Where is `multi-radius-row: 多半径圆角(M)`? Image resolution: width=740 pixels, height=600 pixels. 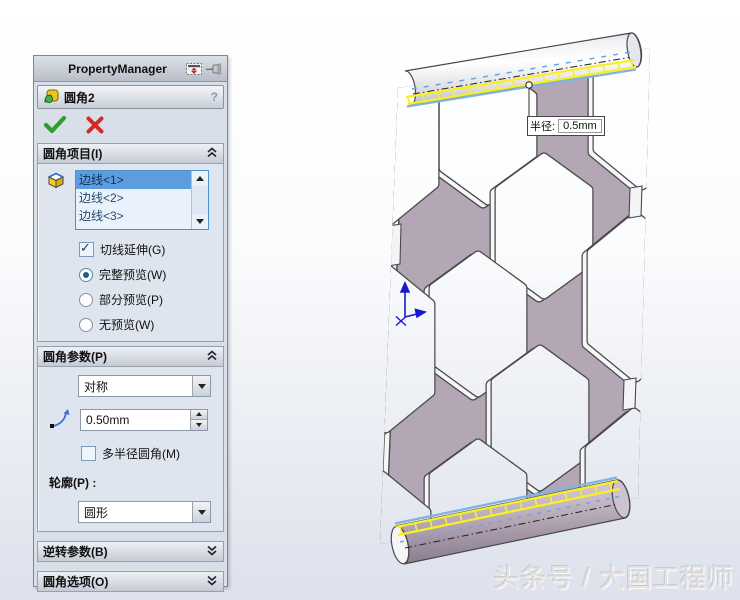 multi-radius-row: 多半径圆角(M) is located at coordinates (150, 453).